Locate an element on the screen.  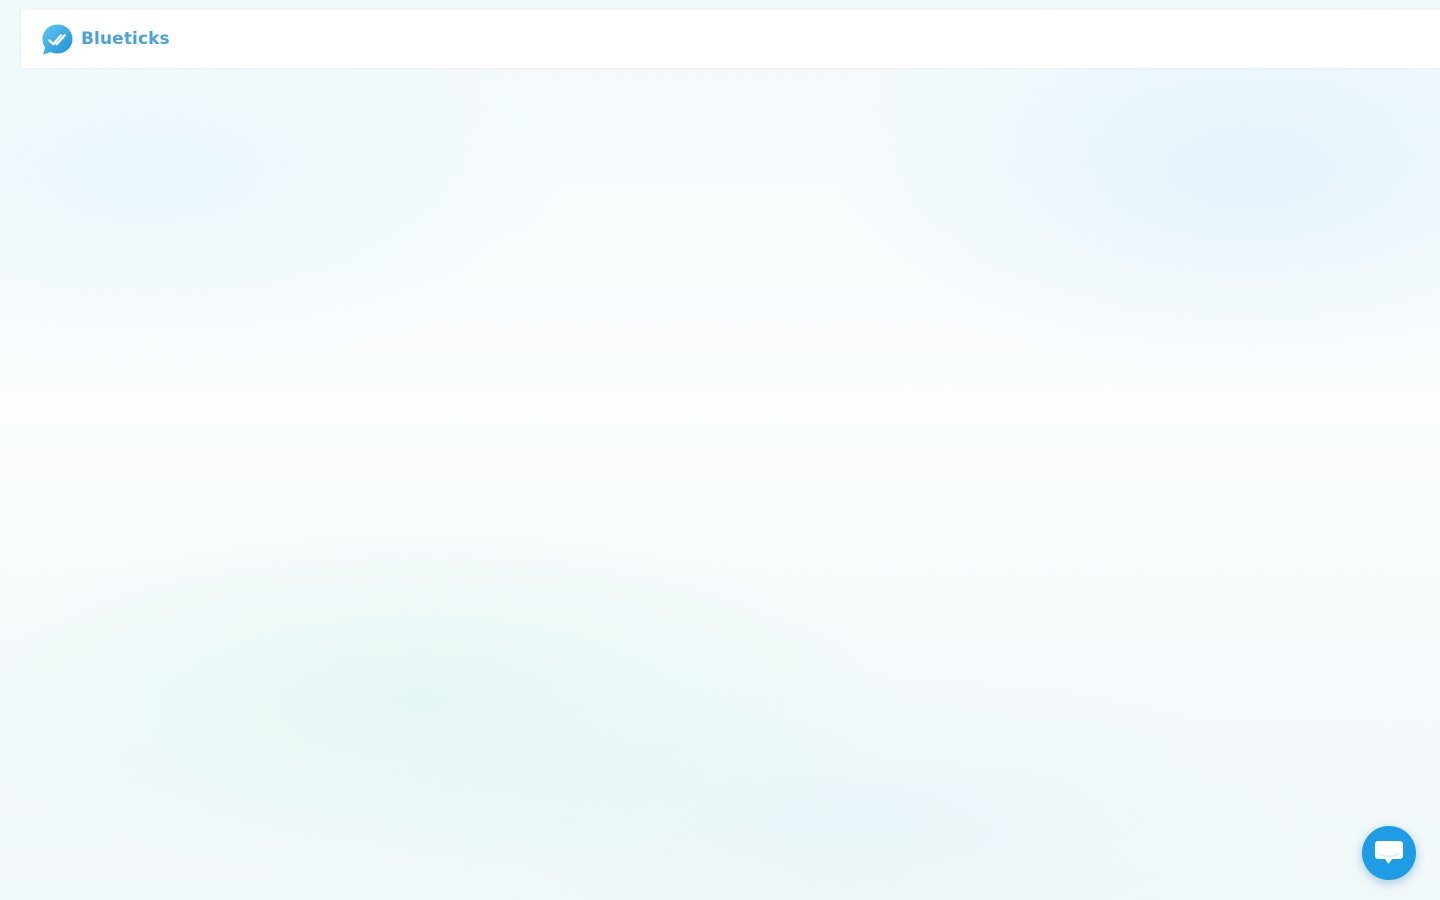
brand-logo: Blueticks is located at coordinates (105, 39).